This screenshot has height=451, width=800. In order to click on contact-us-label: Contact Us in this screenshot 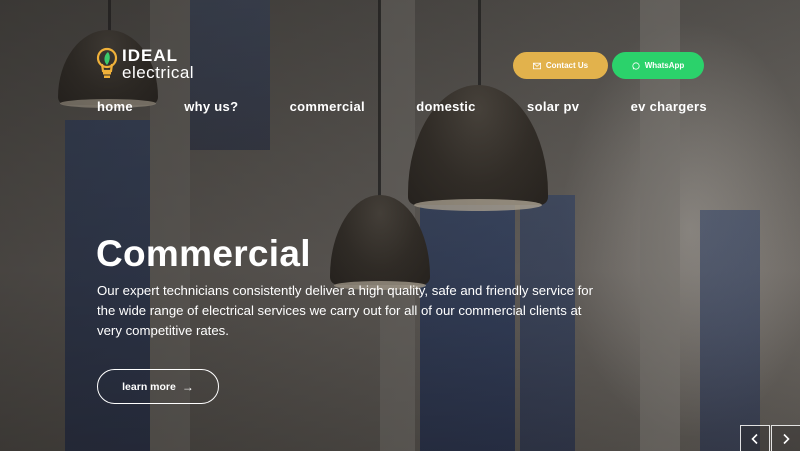, I will do `click(567, 65)`.